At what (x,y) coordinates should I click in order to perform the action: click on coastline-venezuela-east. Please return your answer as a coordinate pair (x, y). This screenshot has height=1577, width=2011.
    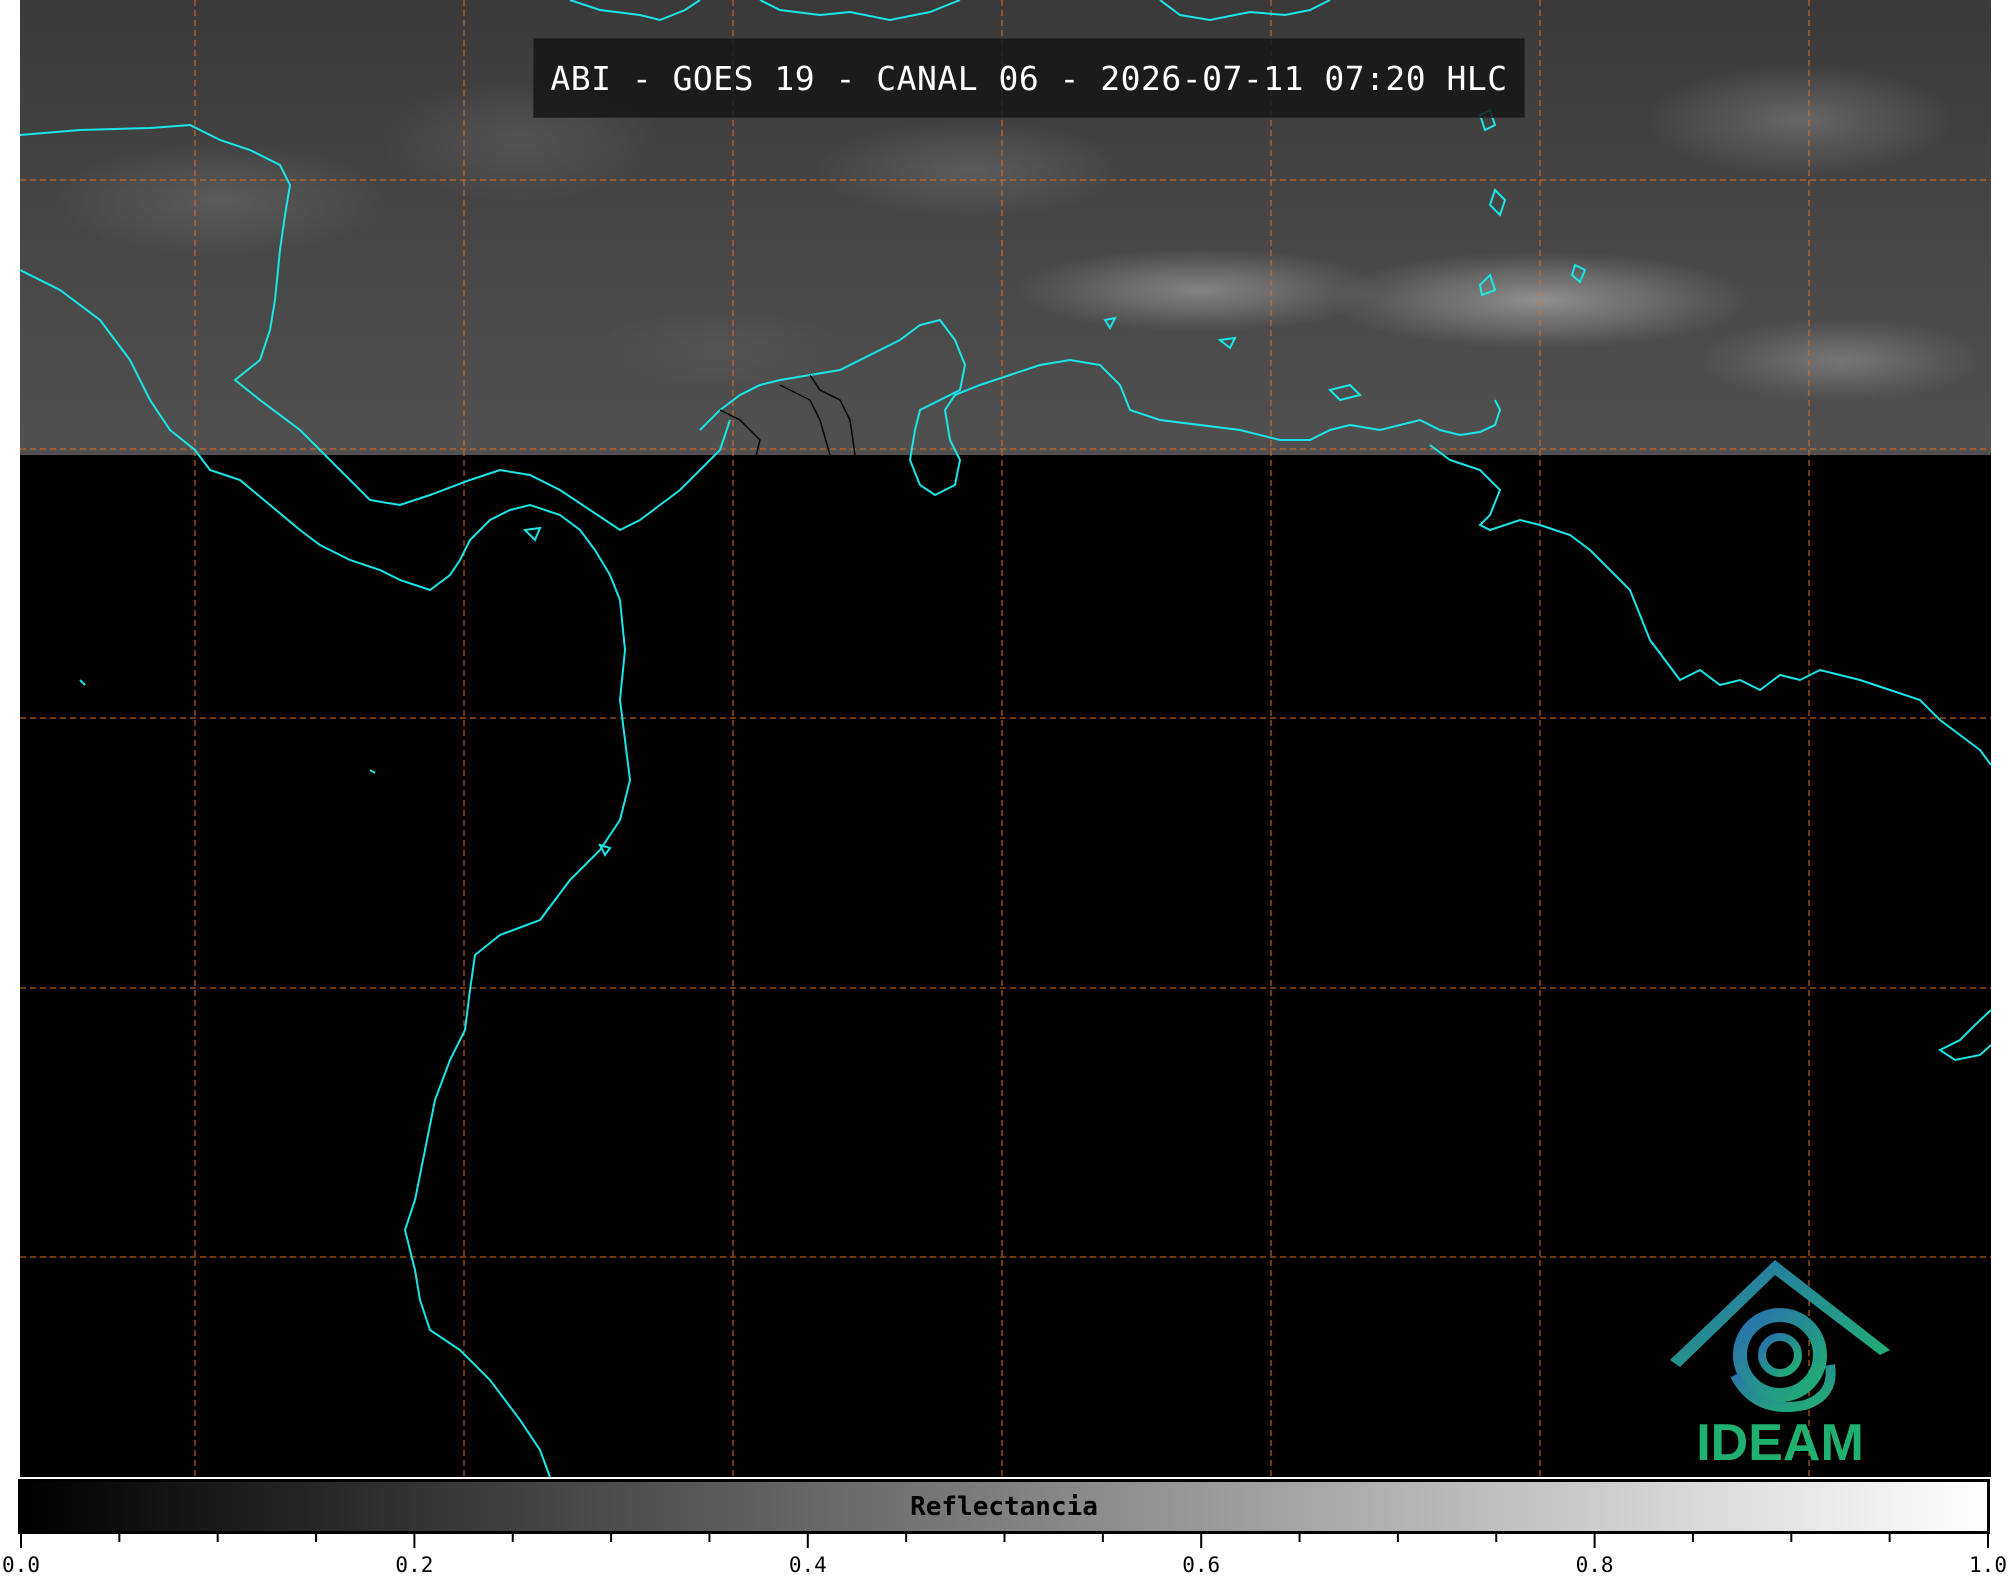
    Looking at the image, I should click on (1710, 605).